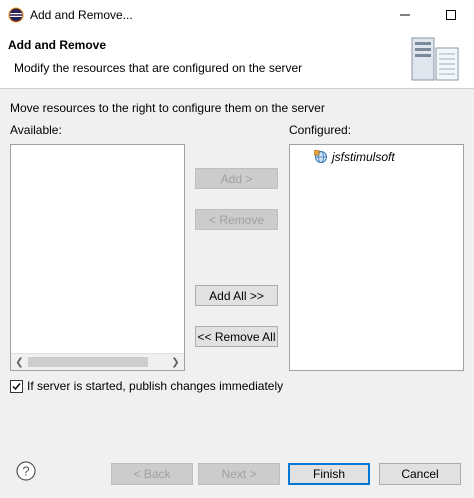 Image resolution: width=474 pixels, height=498 pixels. I want to click on horizontal-scrollbar: ❮ ❯, so click(97, 361).